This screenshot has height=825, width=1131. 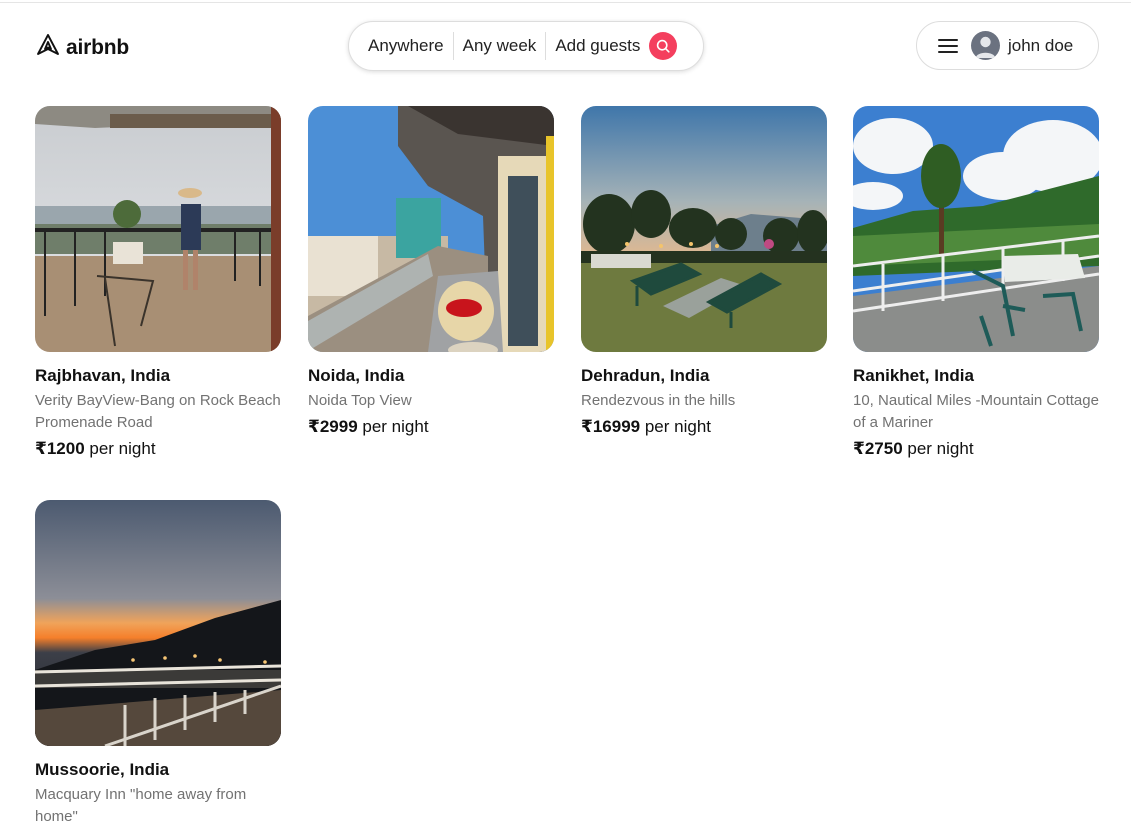 I want to click on search-who: Add guests, so click(x=597, y=46).